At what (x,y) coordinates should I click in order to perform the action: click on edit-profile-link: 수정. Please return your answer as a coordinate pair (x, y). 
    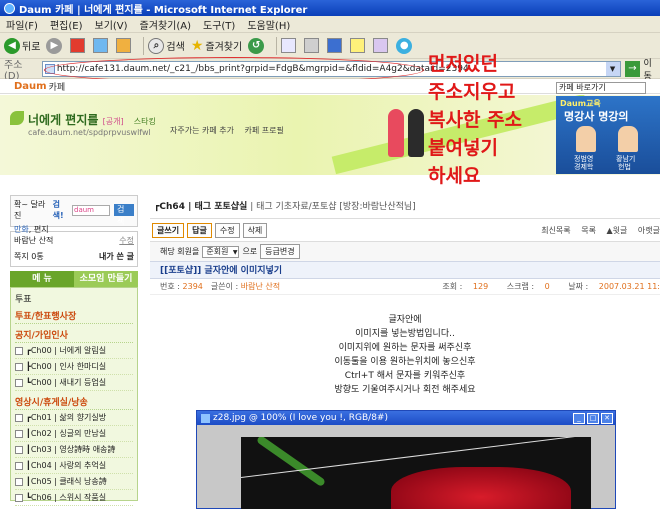
    Looking at the image, I should click on (126, 240).